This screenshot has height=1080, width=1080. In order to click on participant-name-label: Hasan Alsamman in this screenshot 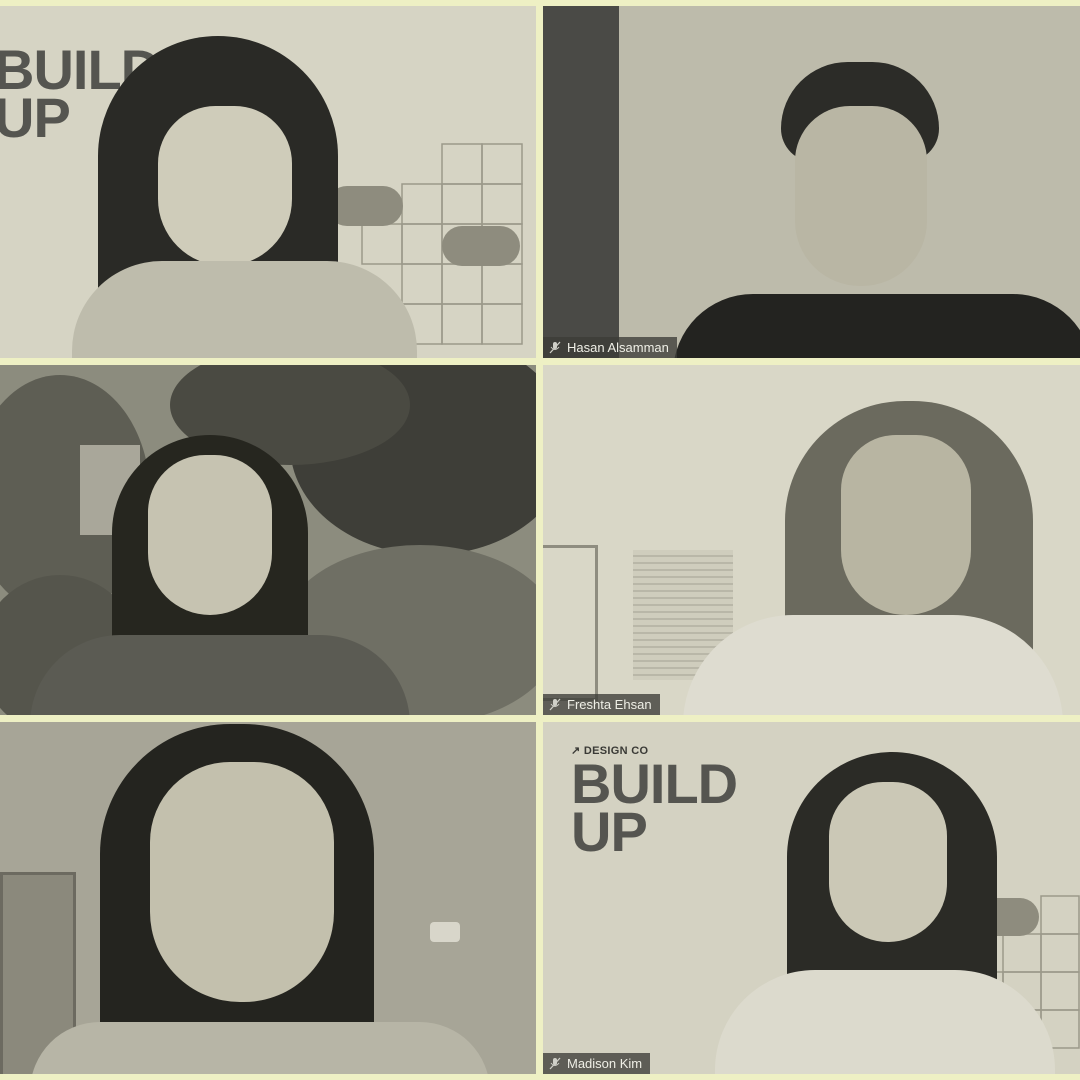, I will do `click(610, 347)`.